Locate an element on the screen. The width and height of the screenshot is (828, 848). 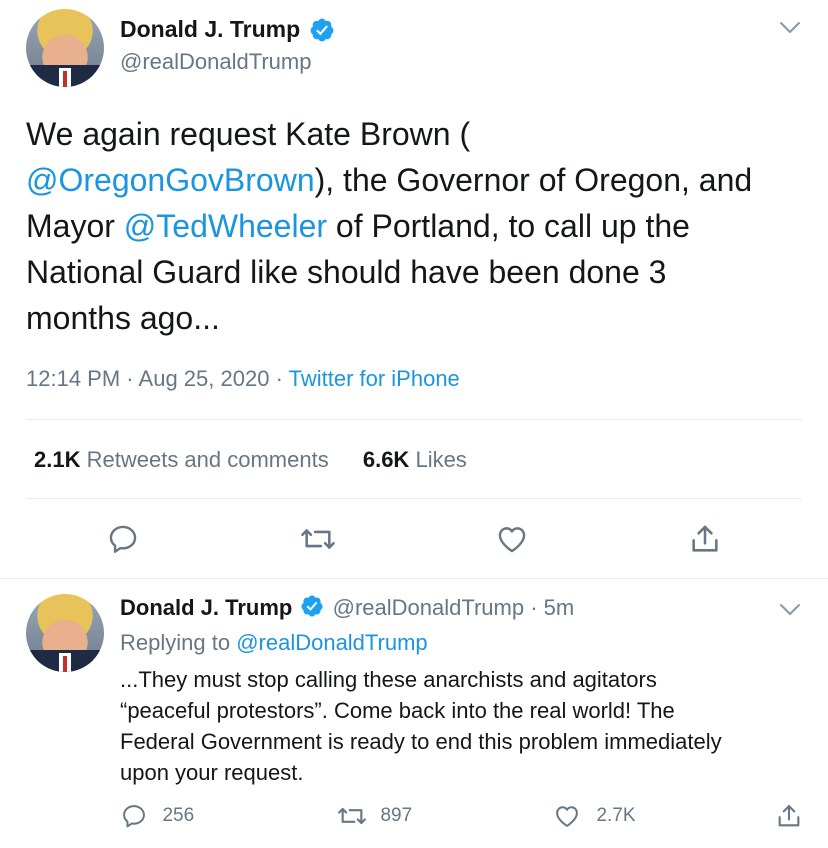
author-display-name: Donald J. Trump is located at coordinates (210, 29).